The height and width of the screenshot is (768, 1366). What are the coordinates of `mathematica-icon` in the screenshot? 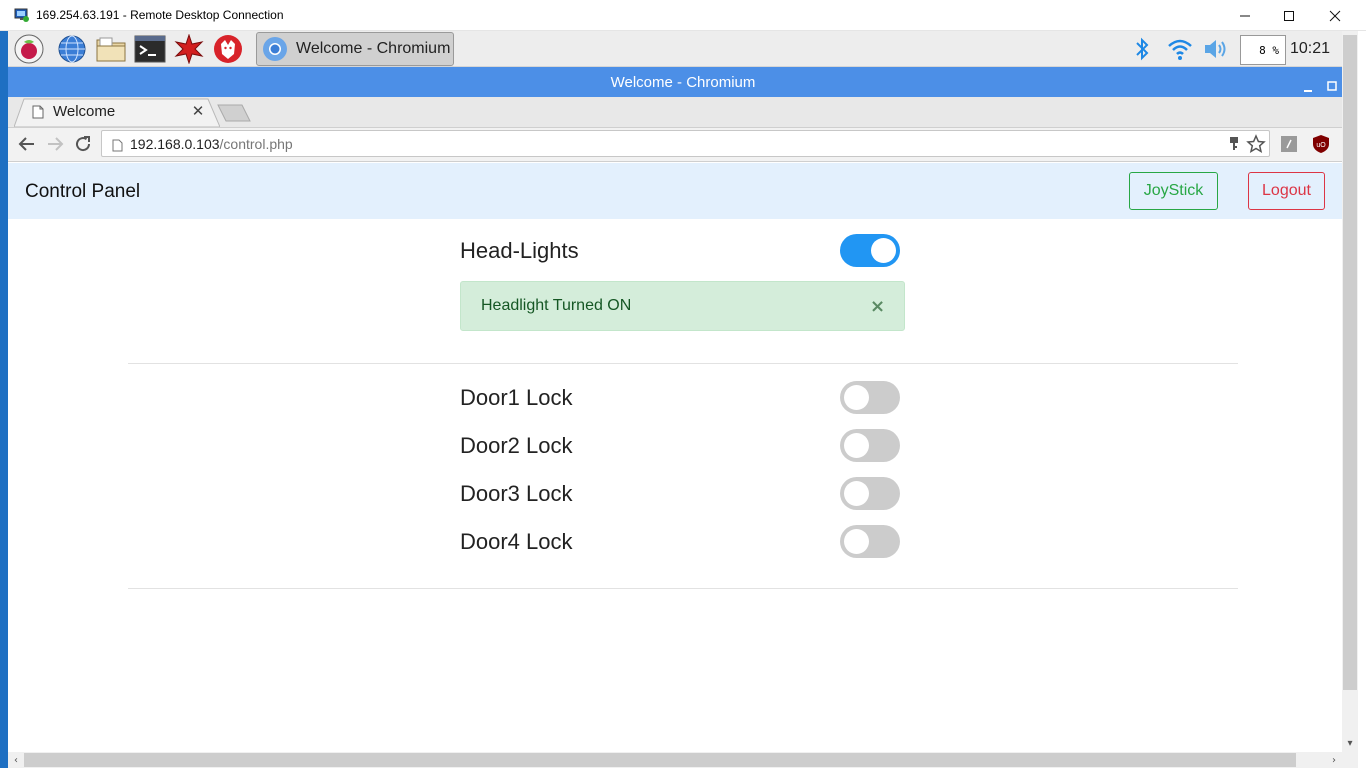 It's located at (189, 49).